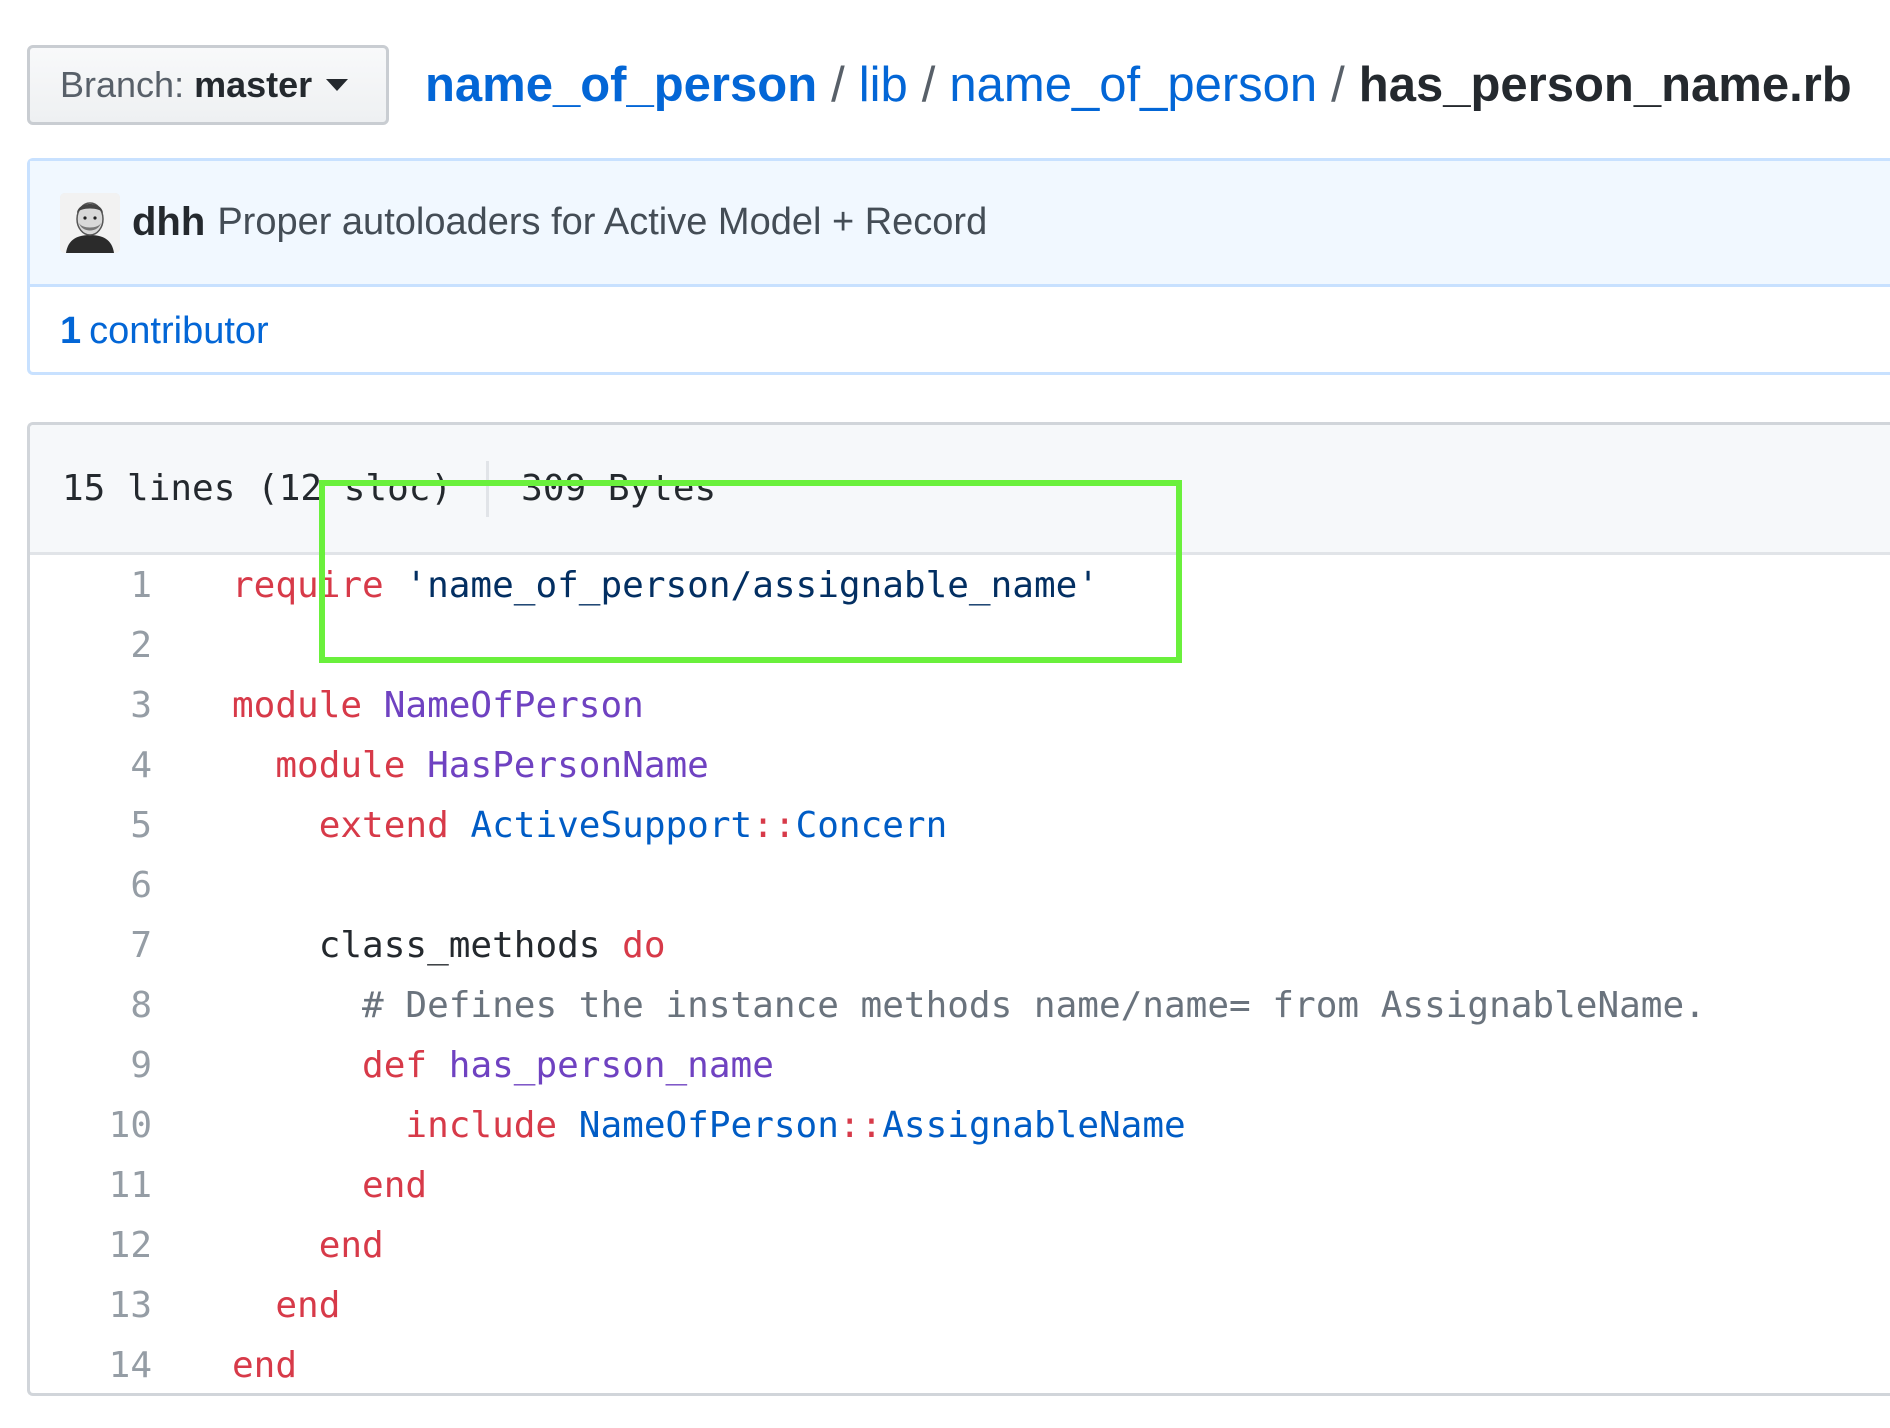 This screenshot has height=1428, width=1890. Describe the element at coordinates (383, 825) in the screenshot. I see `code-token: extend` at that location.